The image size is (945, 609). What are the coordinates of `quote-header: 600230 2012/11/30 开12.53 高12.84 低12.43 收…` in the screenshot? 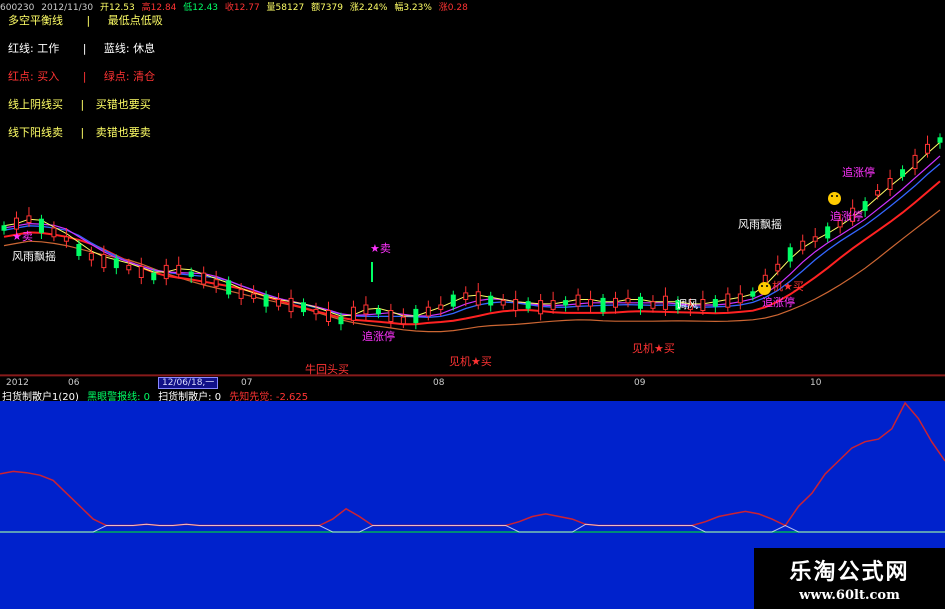 It's located at (236, 6).